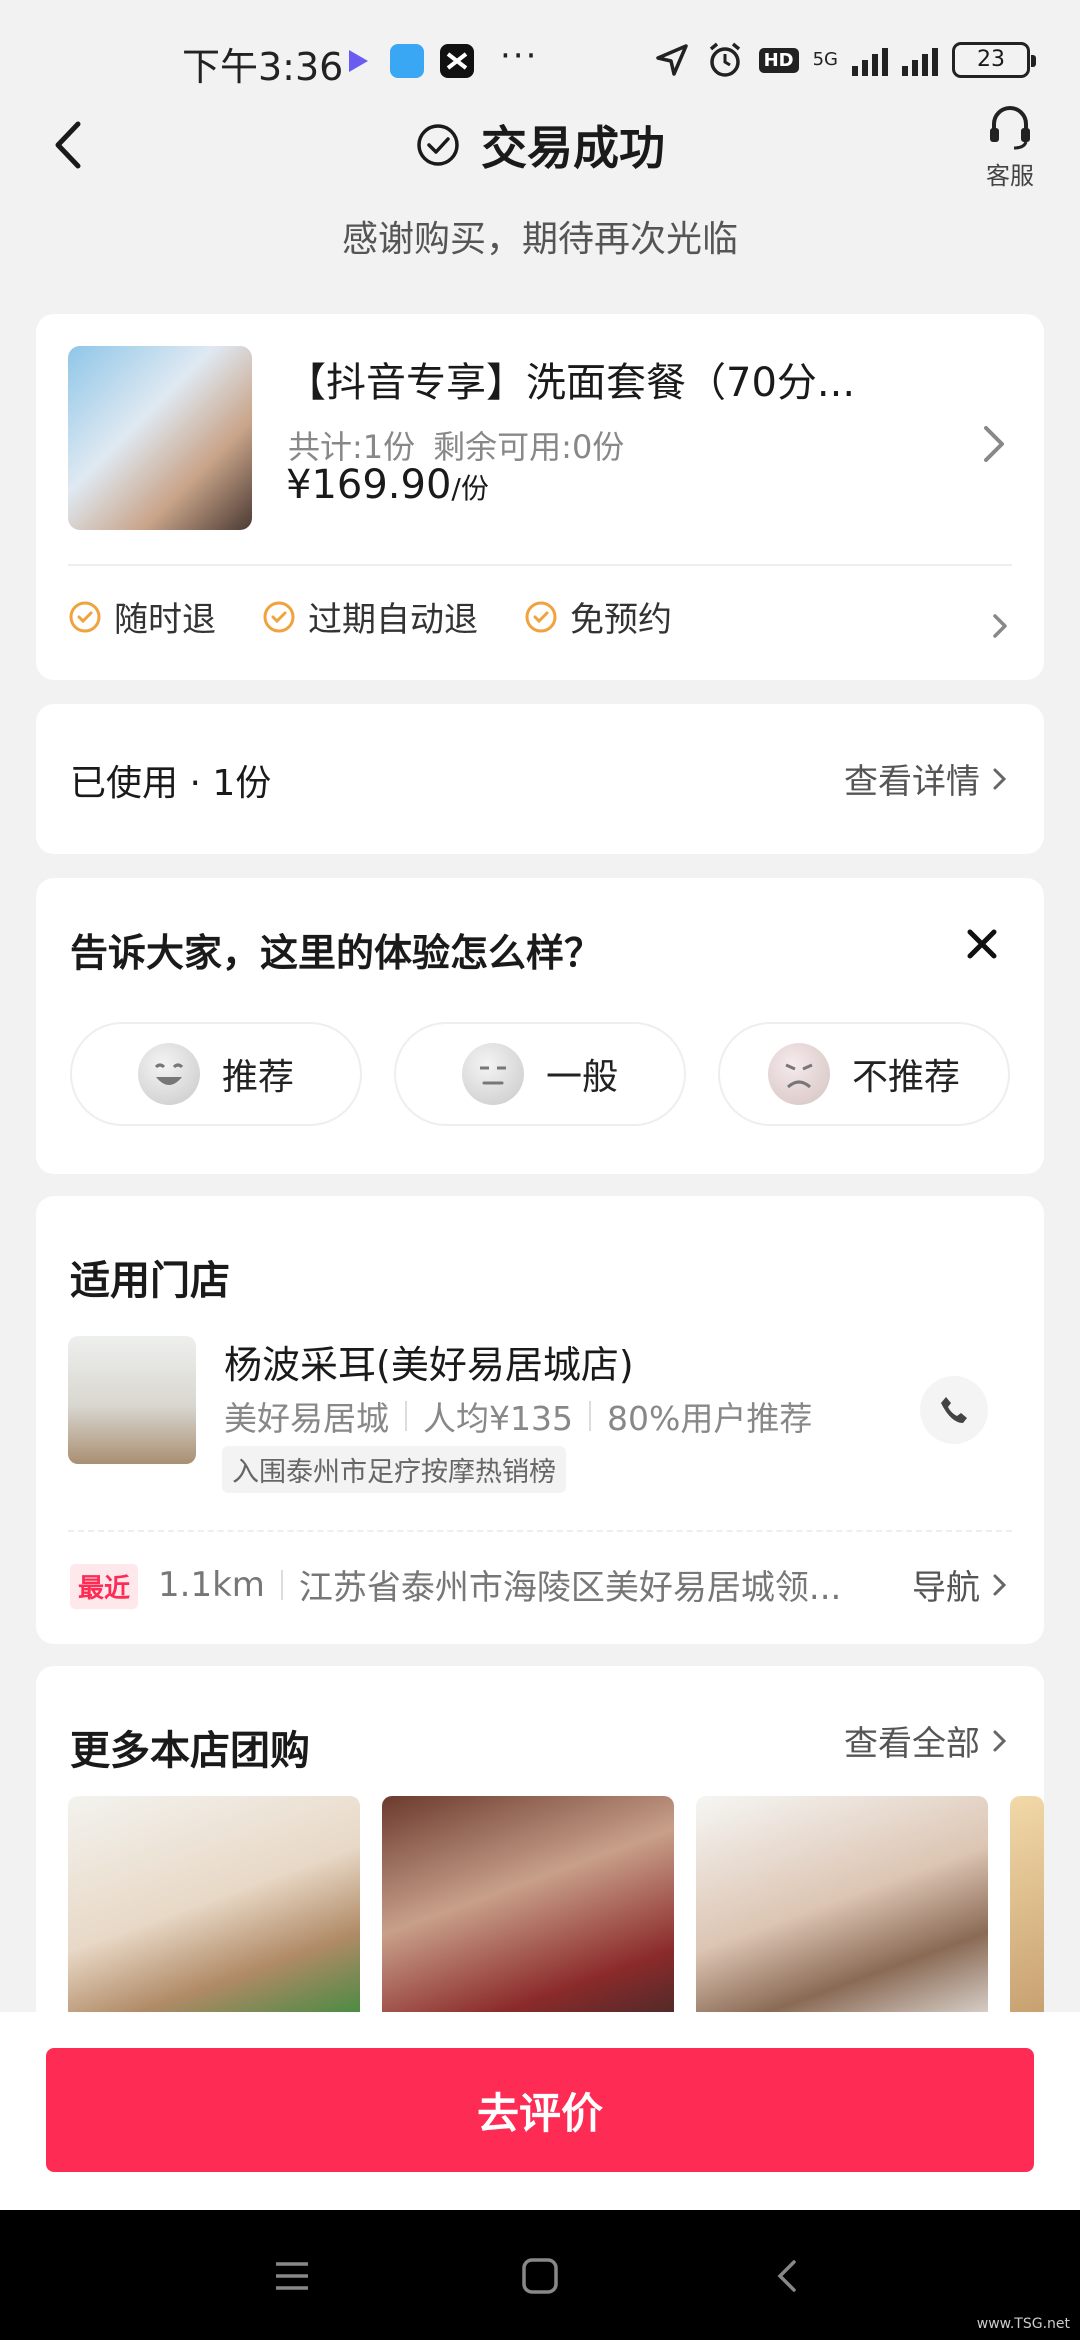 The height and width of the screenshot is (2340, 1080). What do you see at coordinates (724, 59) in the screenshot?
I see `alarm-icon` at bounding box center [724, 59].